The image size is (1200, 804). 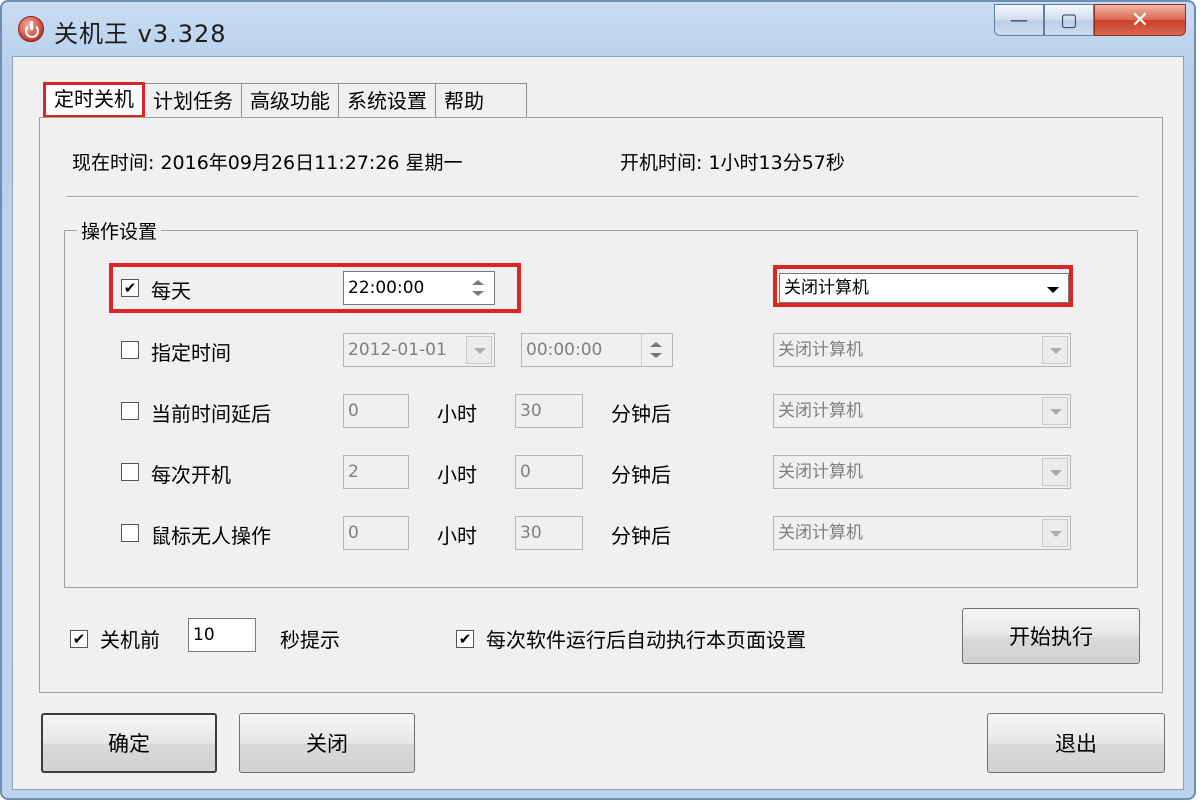 I want to click on before-shutdown-suffix: 秒提示, so click(x=310, y=640).